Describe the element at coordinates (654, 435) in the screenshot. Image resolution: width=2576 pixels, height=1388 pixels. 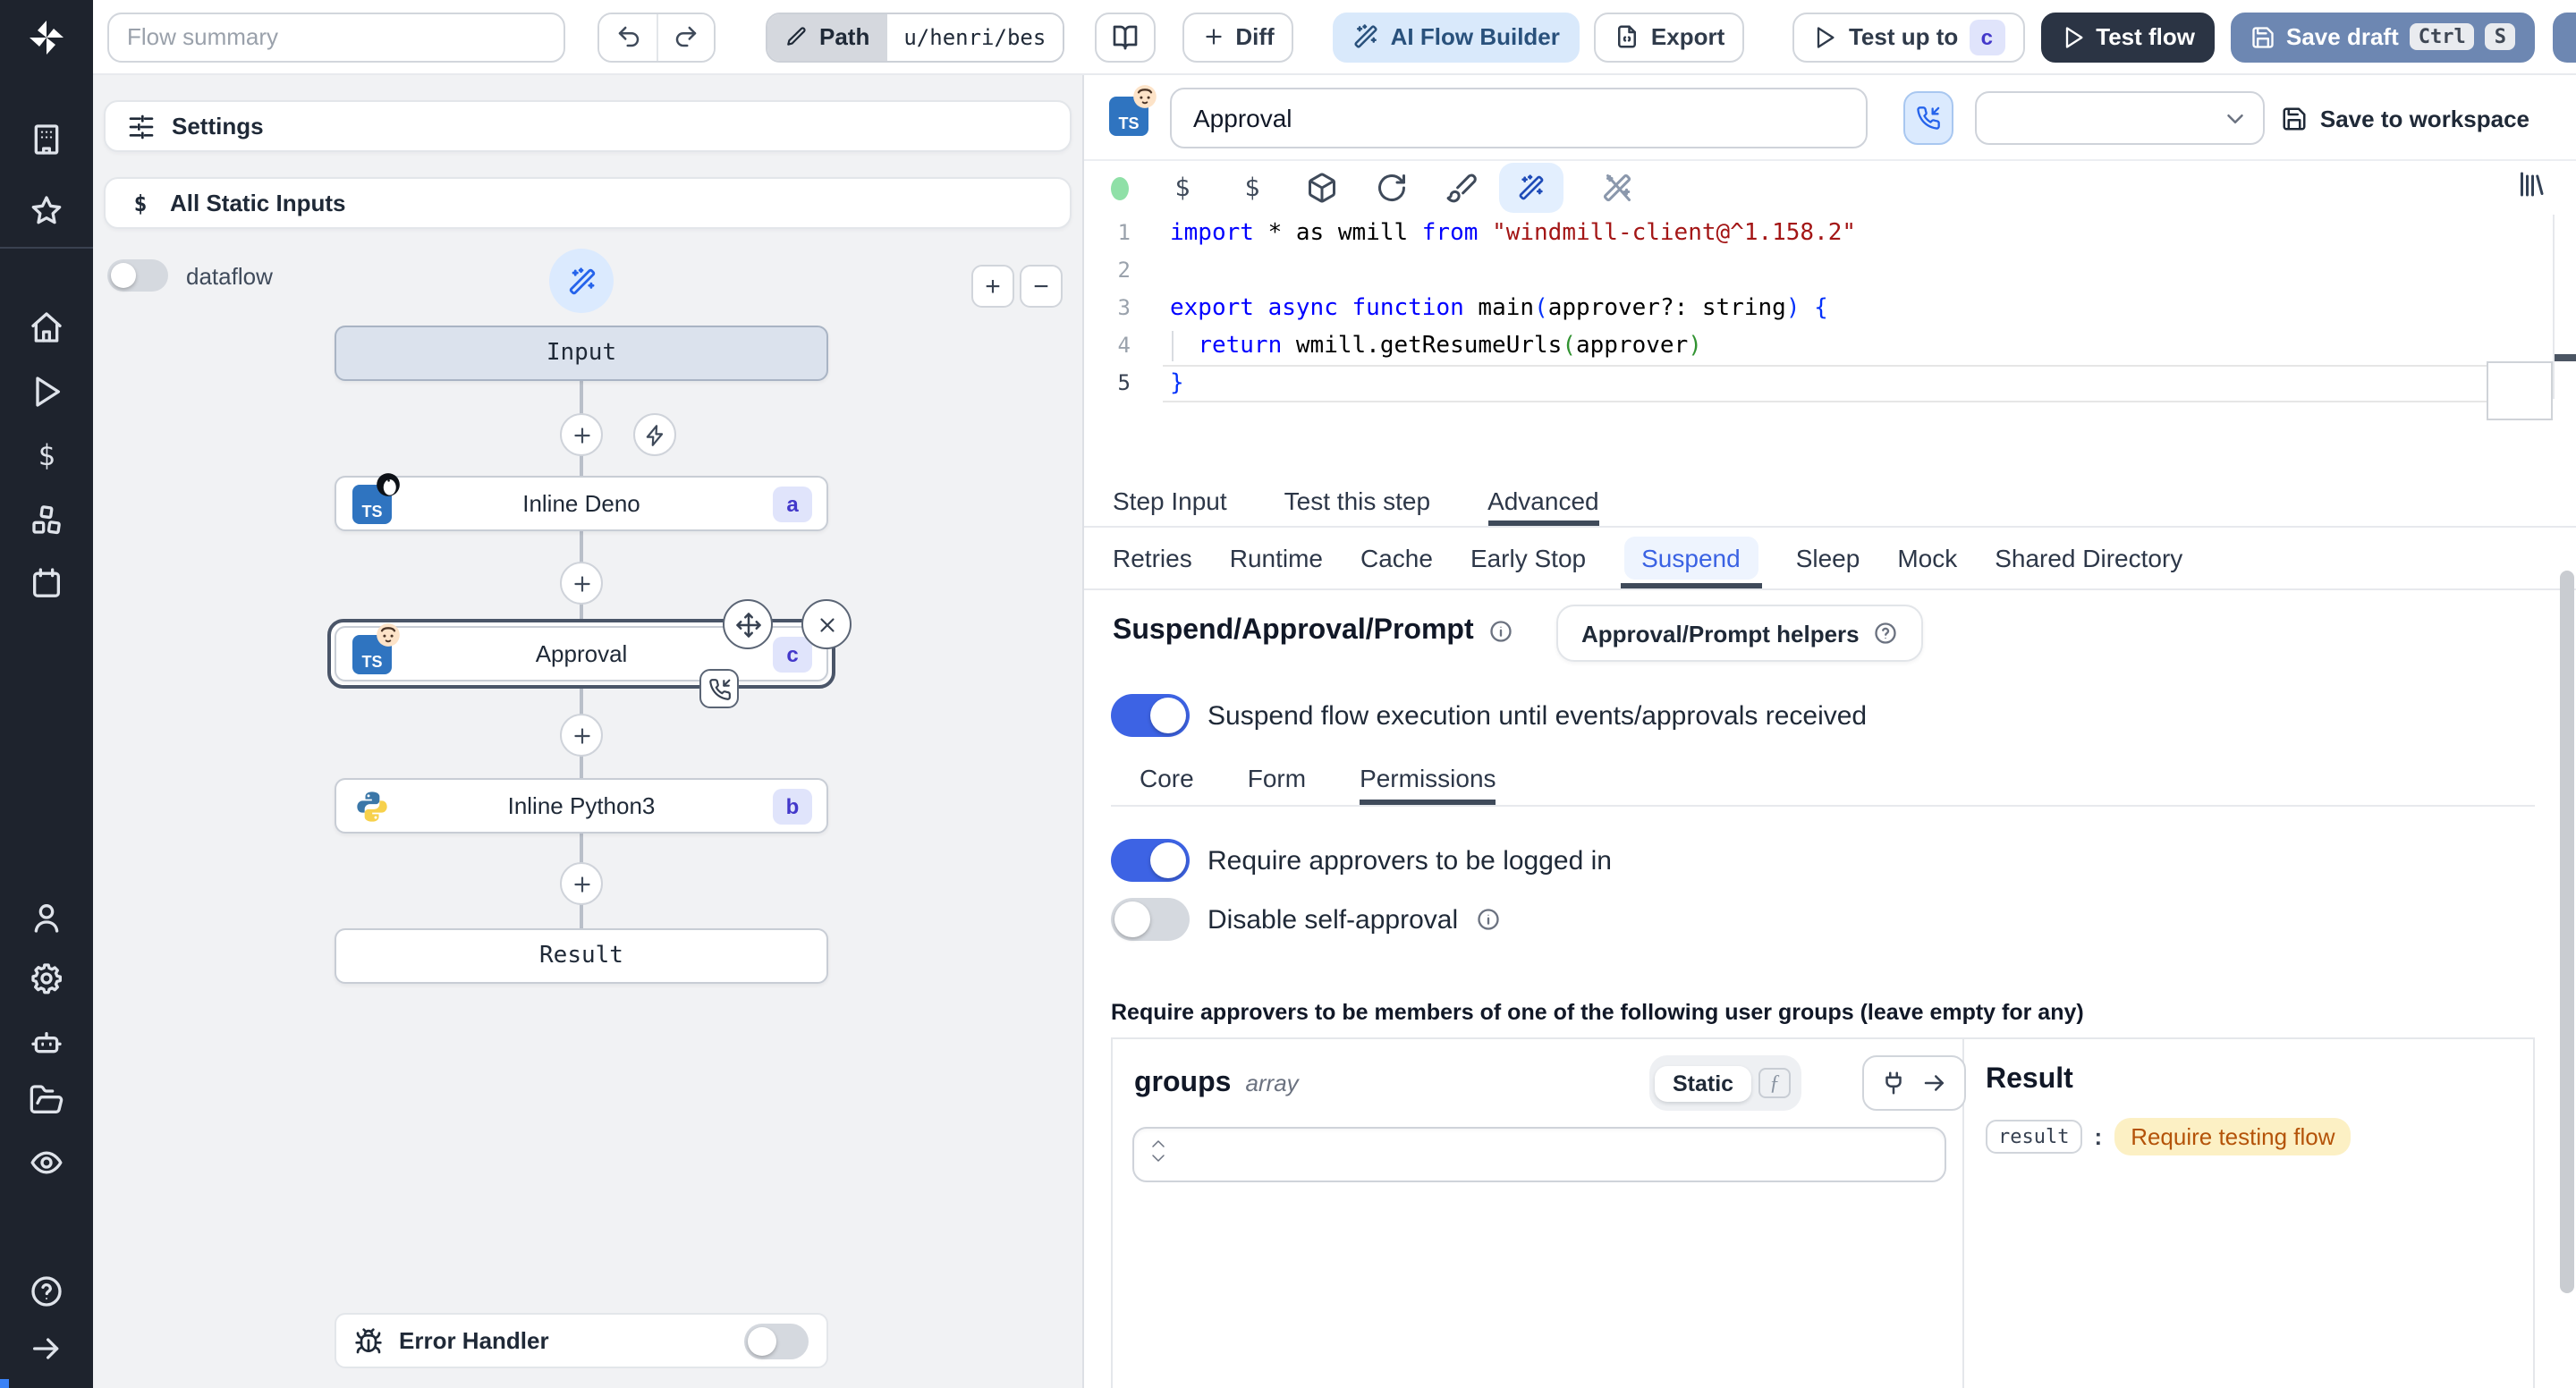
I see `add-trigger-button` at that location.